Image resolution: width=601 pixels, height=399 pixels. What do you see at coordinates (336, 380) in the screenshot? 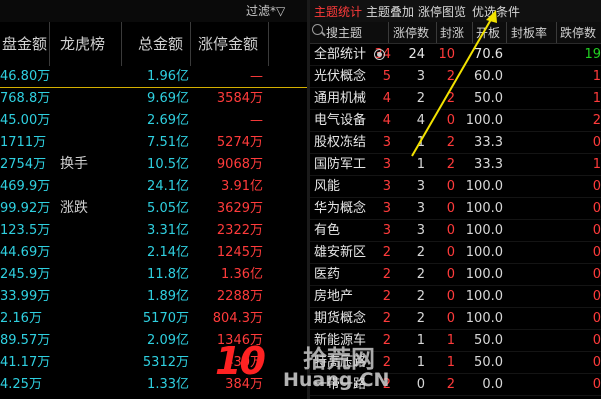
I see `watermark-url: Huang.CN` at bounding box center [336, 380].